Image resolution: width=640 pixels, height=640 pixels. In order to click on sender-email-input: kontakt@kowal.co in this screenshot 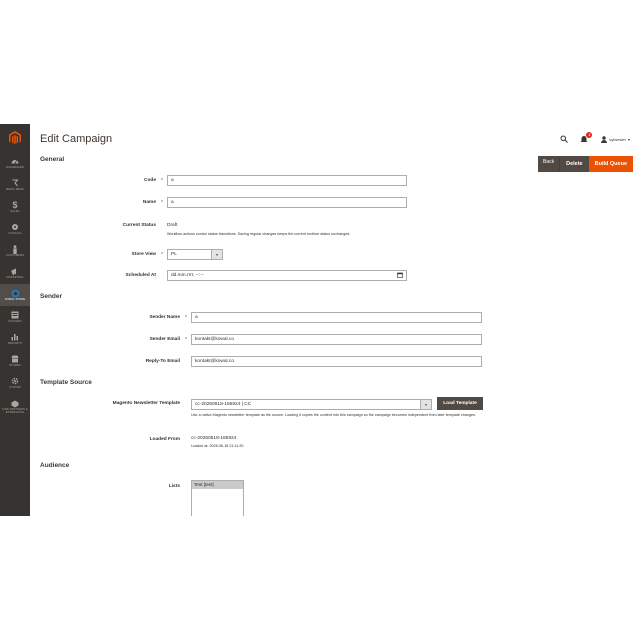, I will do `click(336, 339)`.